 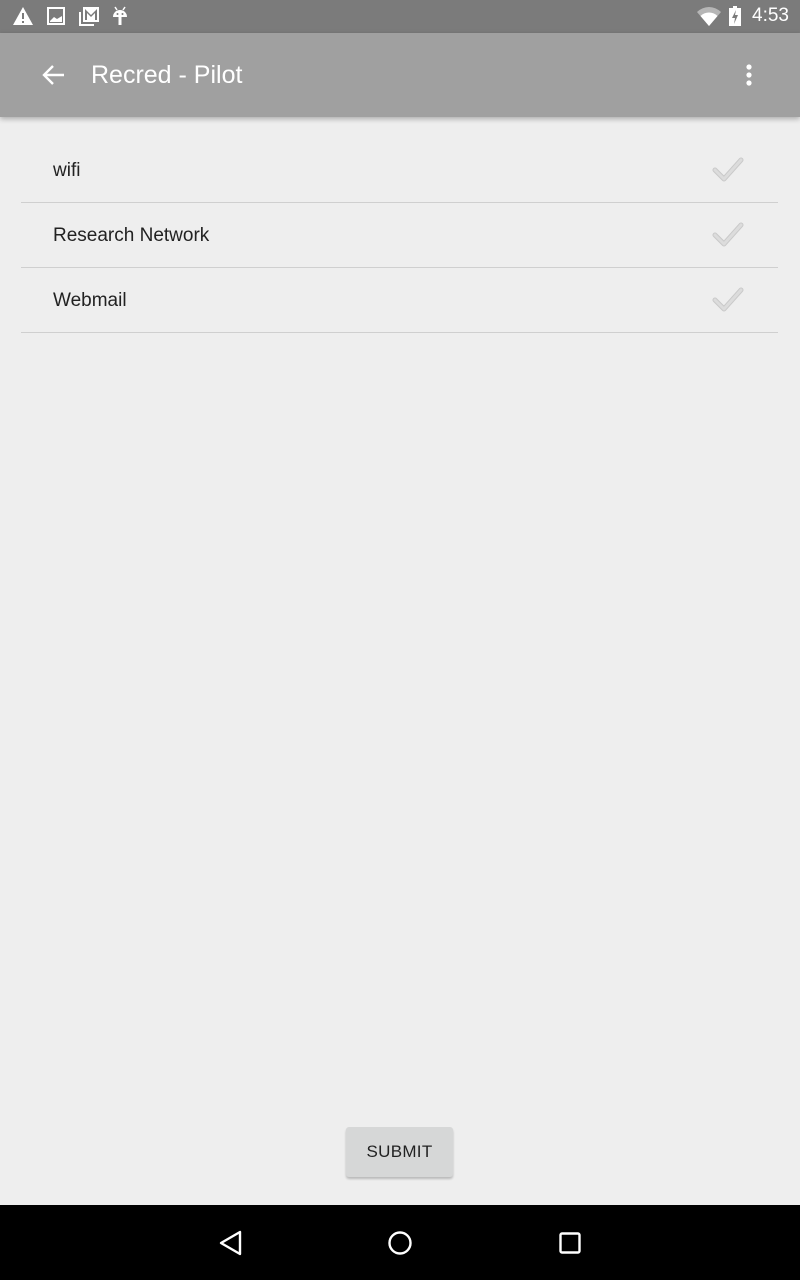 I want to click on overflow-menu-button, so click(x=749, y=75).